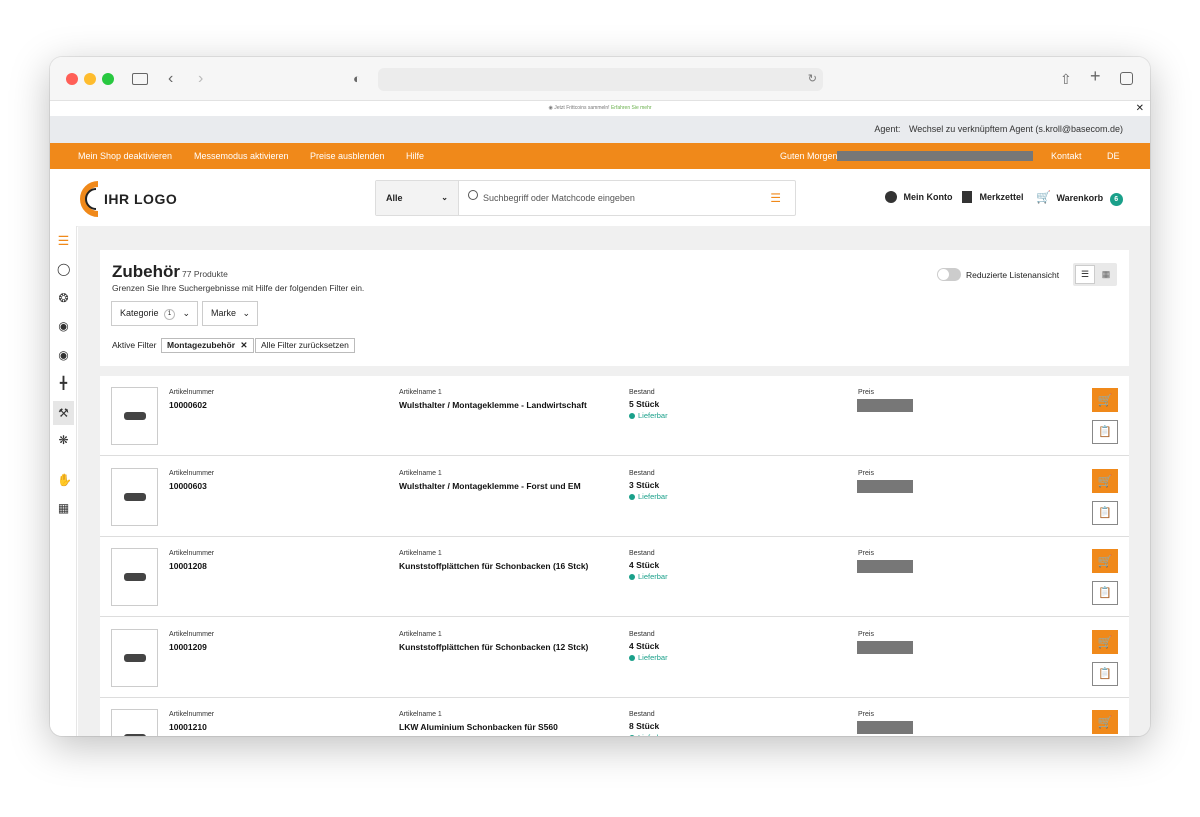 This screenshot has width=1200, height=817. Describe the element at coordinates (1085, 274) in the screenshot. I see `list-view-icon: ☰` at that location.